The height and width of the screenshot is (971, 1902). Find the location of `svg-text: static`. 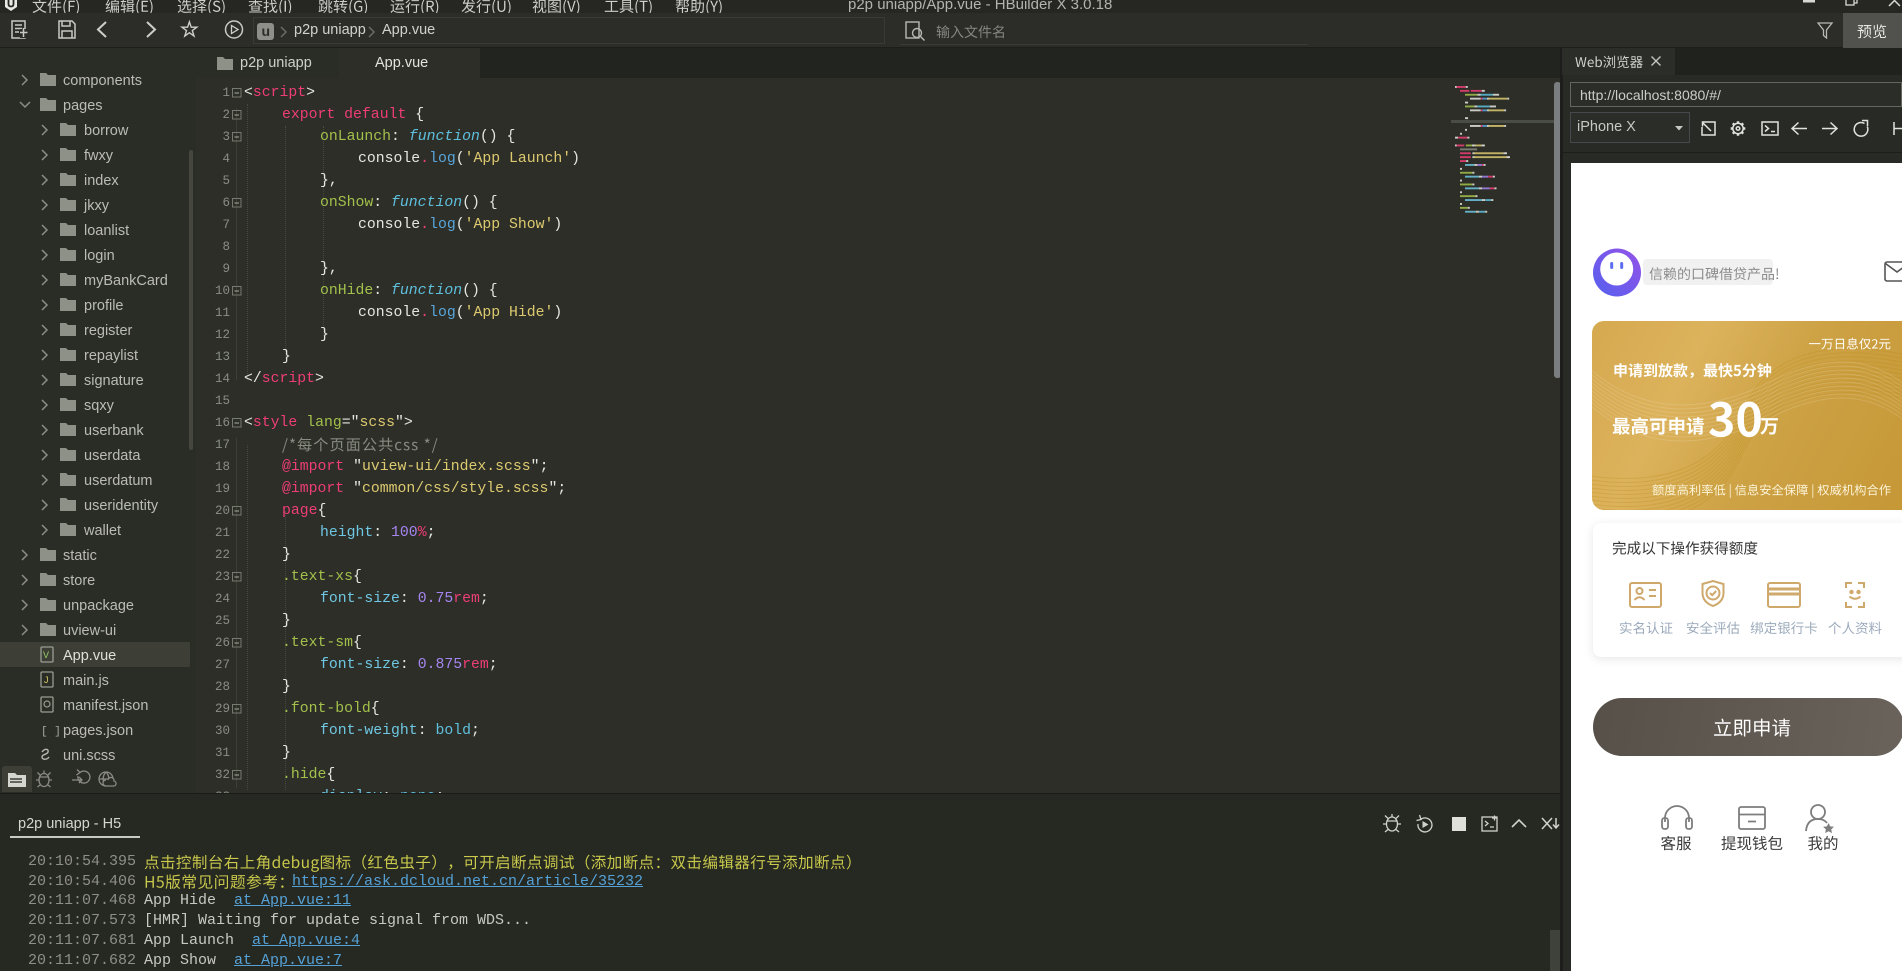

svg-text: static is located at coordinates (80, 556).